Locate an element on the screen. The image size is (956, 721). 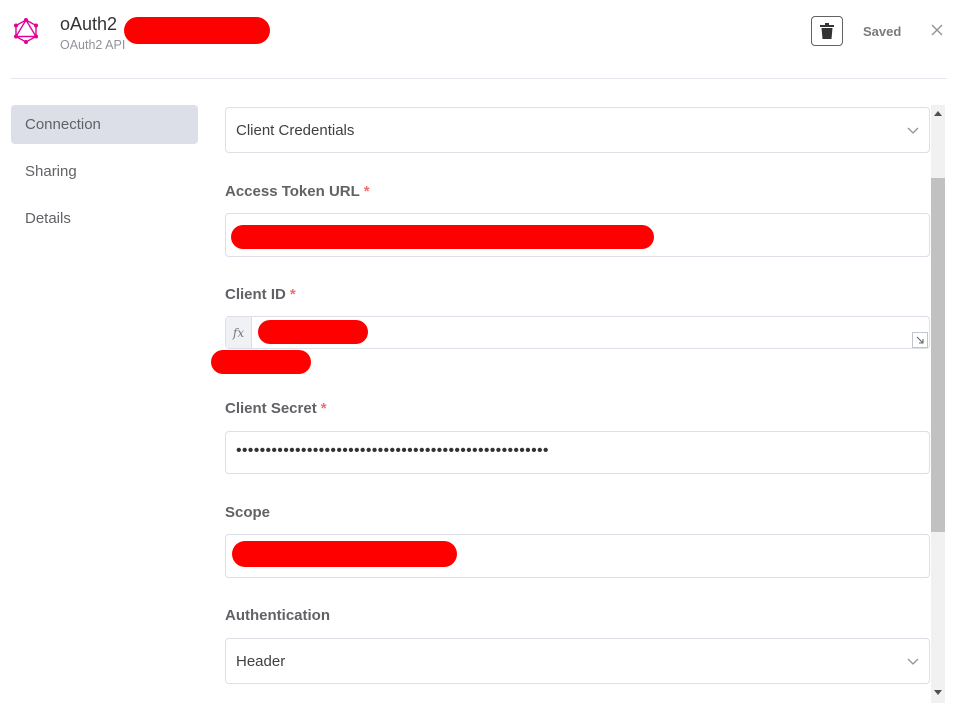
redacted-client-id is located at coordinates (313, 332).